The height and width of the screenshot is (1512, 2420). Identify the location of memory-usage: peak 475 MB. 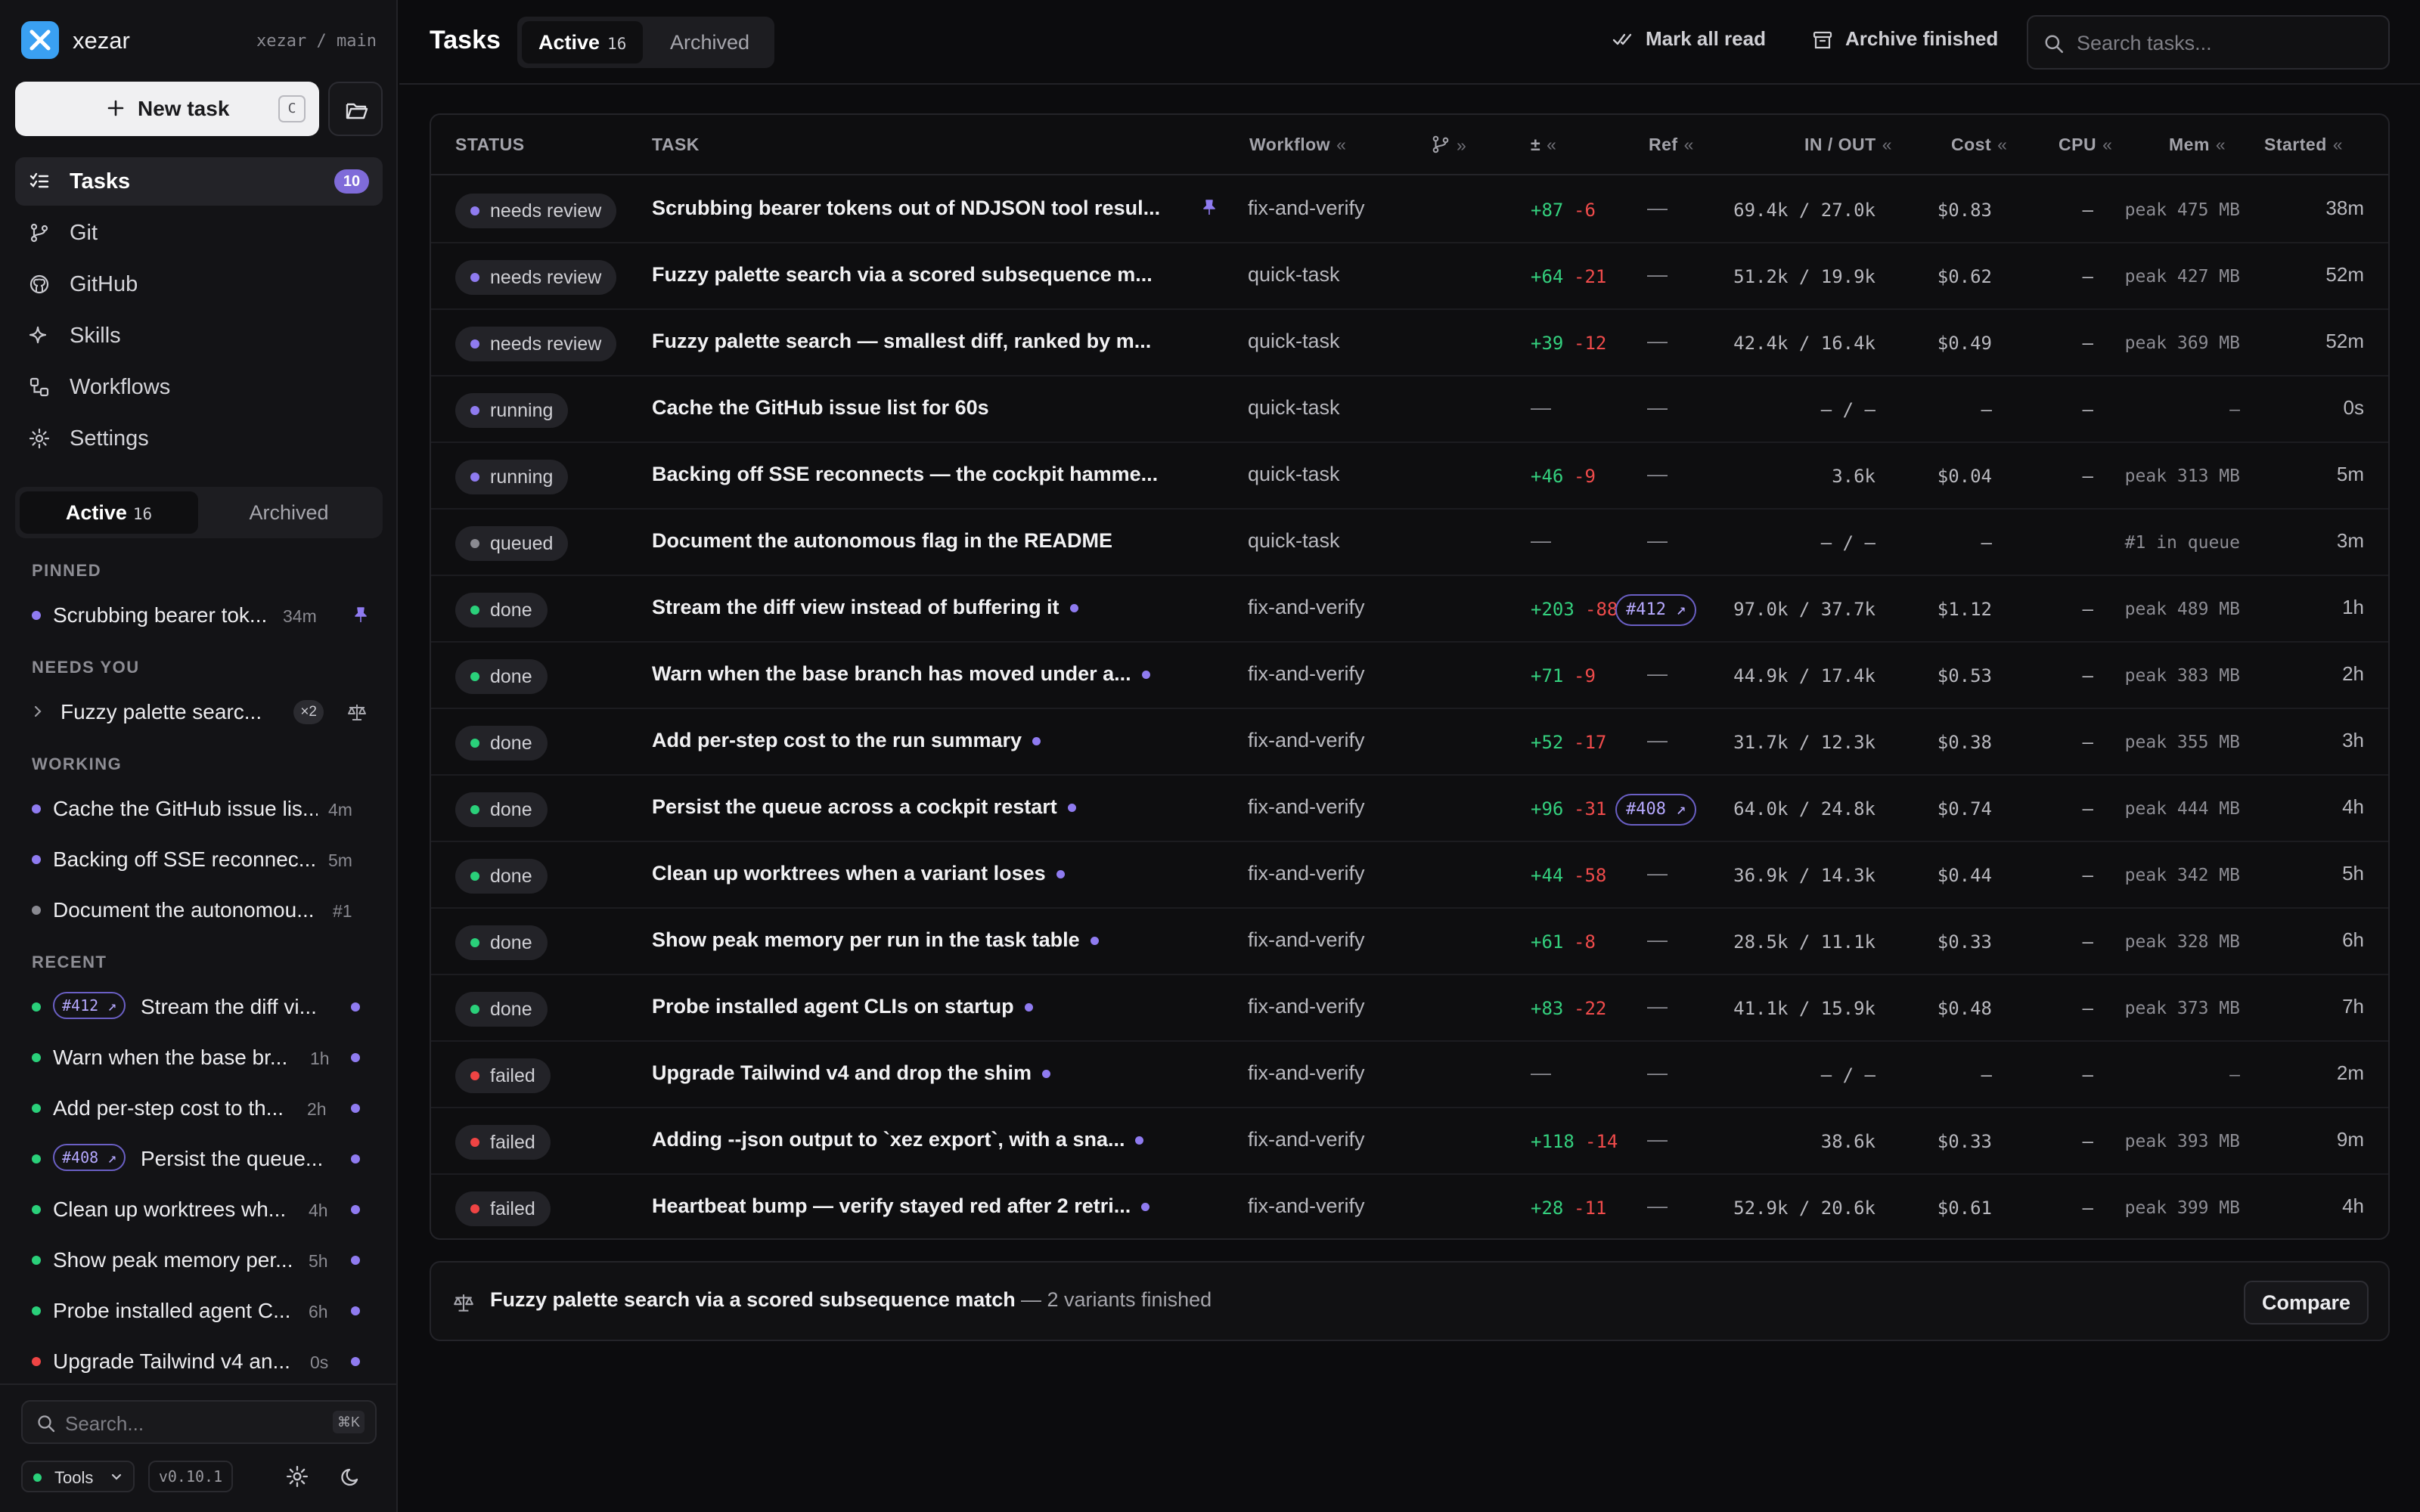
(2182, 210).